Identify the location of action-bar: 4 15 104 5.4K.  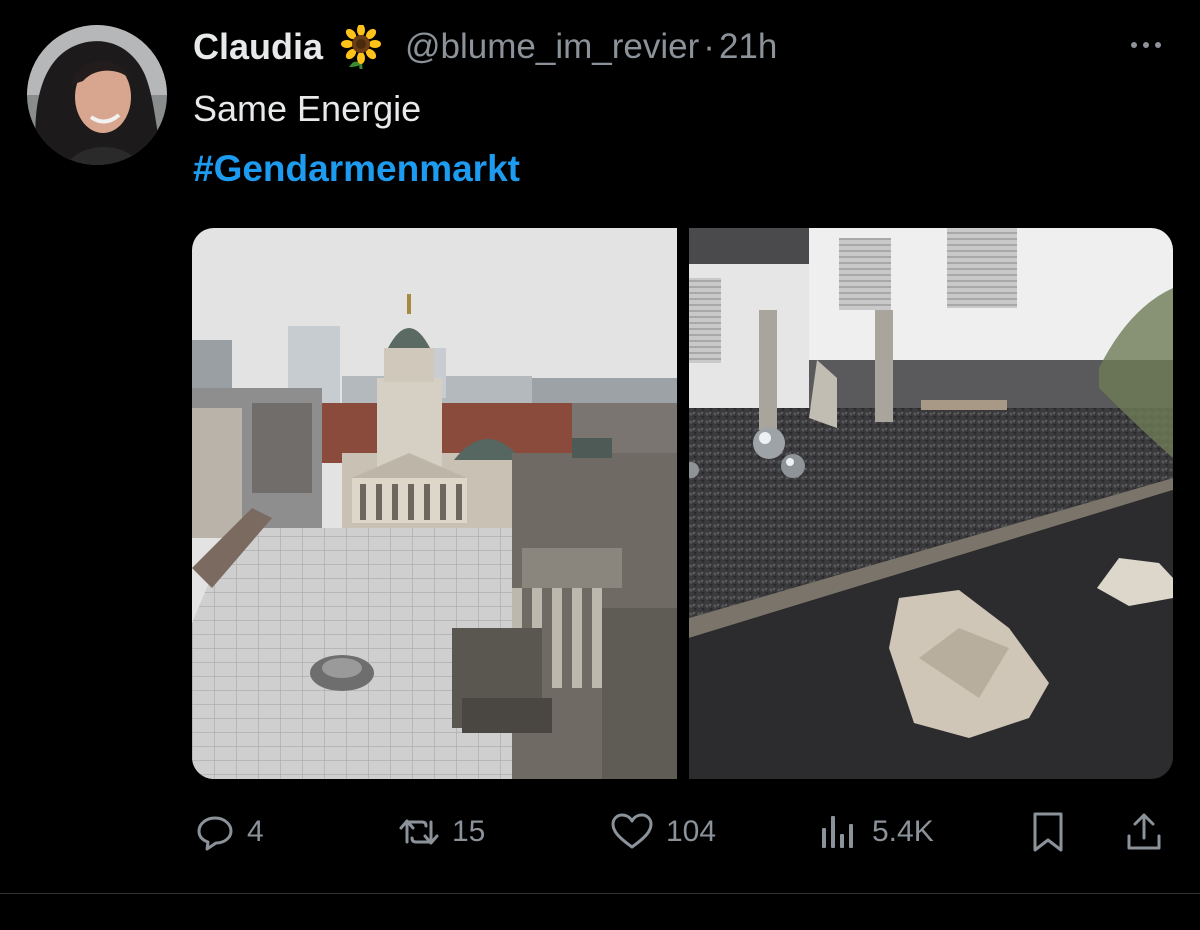
(600, 832).